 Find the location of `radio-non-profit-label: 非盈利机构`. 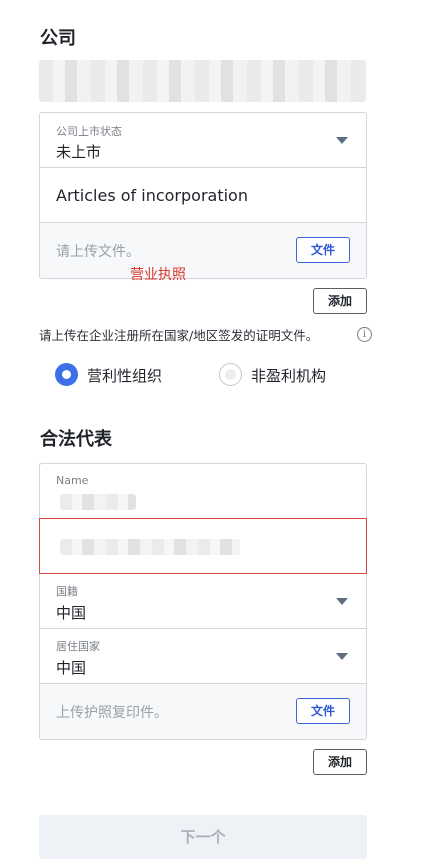

radio-non-profit-label: 非盈利机构 is located at coordinates (289, 376).